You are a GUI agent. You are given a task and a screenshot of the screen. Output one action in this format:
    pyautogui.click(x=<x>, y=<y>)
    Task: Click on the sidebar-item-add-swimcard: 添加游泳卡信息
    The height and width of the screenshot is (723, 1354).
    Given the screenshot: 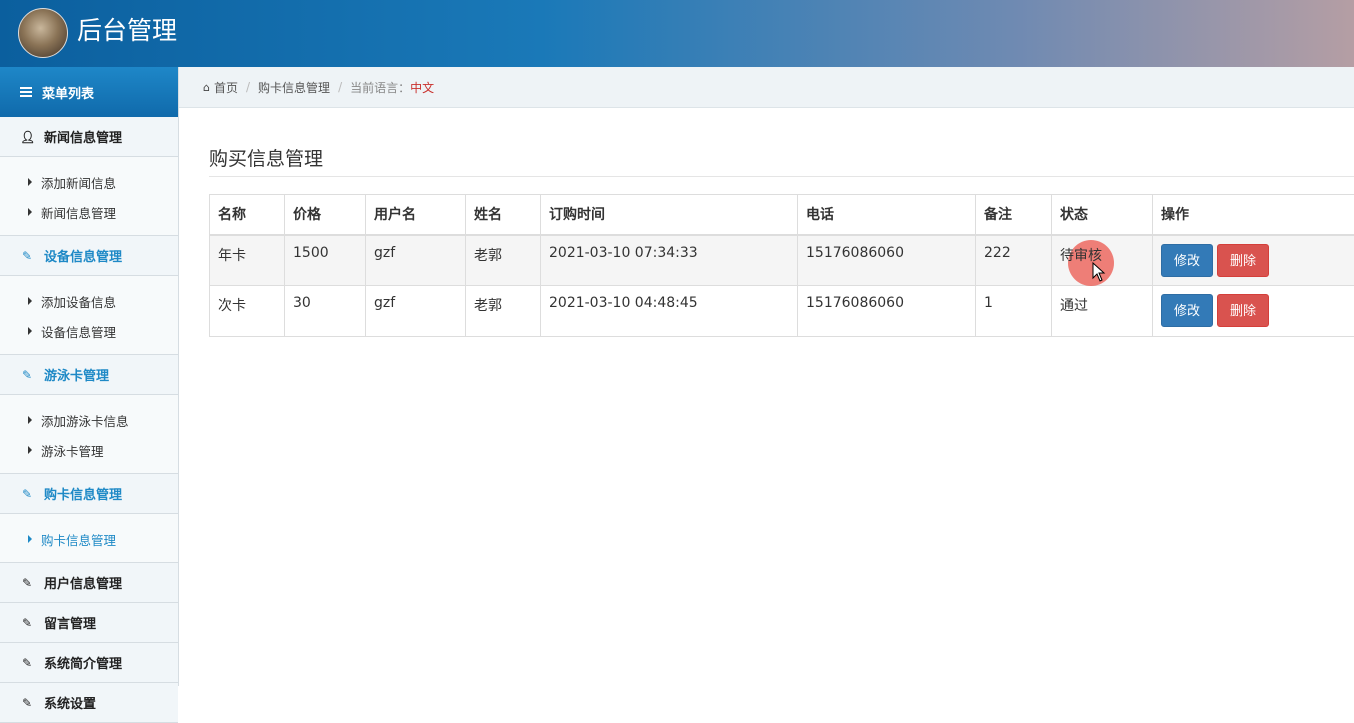 What is the action you would take?
    pyautogui.click(x=89, y=420)
    